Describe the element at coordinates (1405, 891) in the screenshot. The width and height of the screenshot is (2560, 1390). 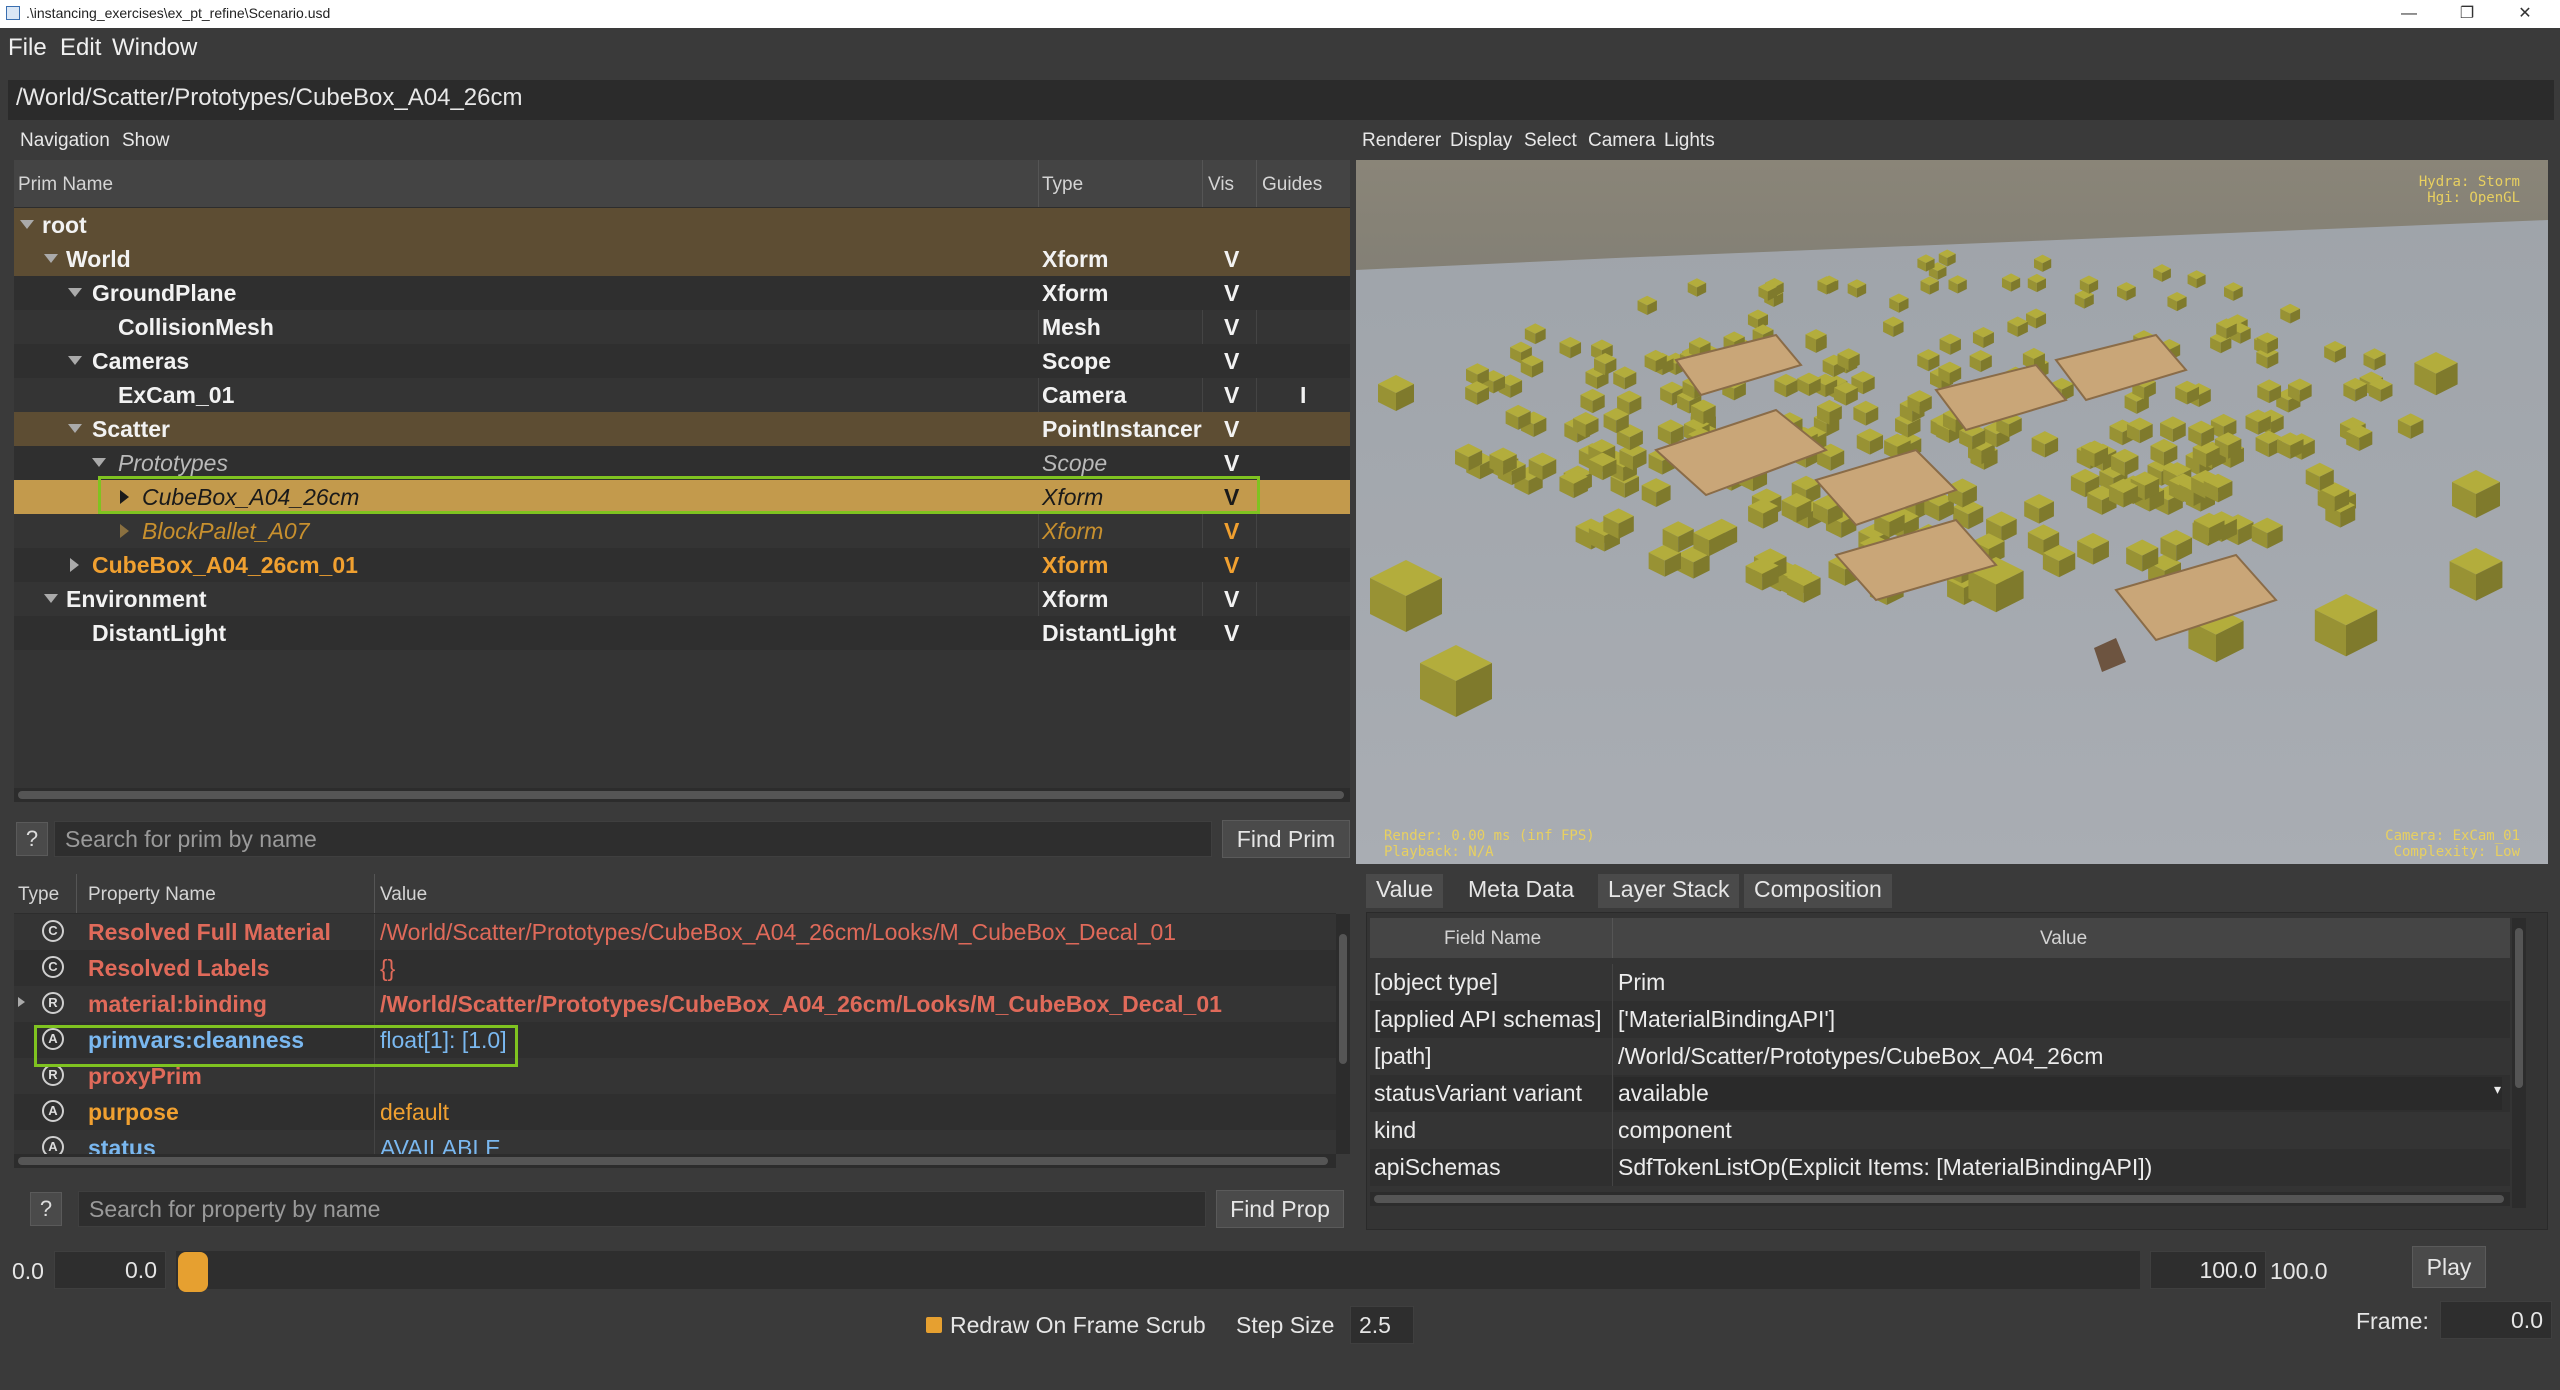
I see `tab-value: Value` at that location.